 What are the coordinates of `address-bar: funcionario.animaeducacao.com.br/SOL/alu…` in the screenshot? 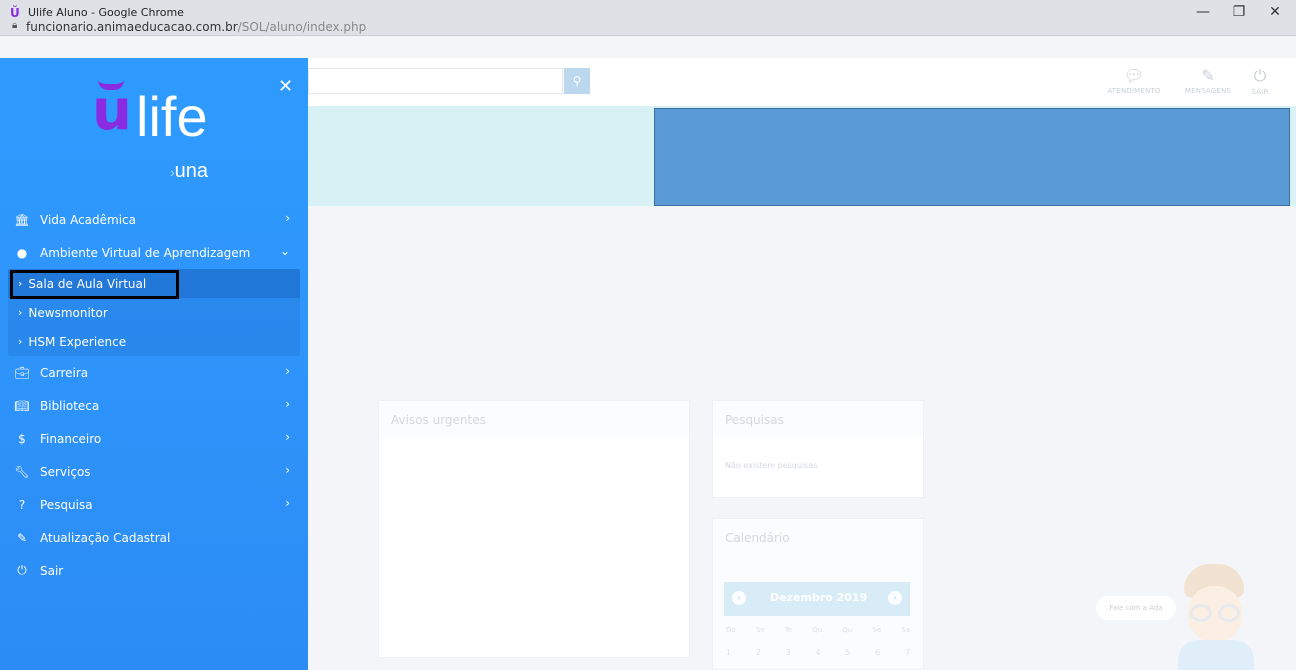 It's located at (196, 27).